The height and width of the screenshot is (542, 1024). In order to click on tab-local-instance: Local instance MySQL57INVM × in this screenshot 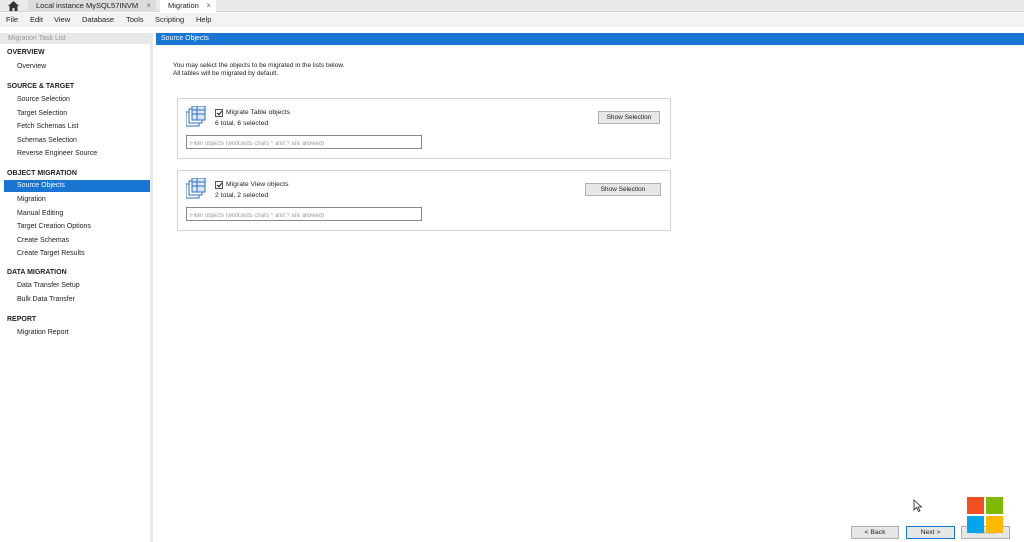, I will do `click(92, 6)`.